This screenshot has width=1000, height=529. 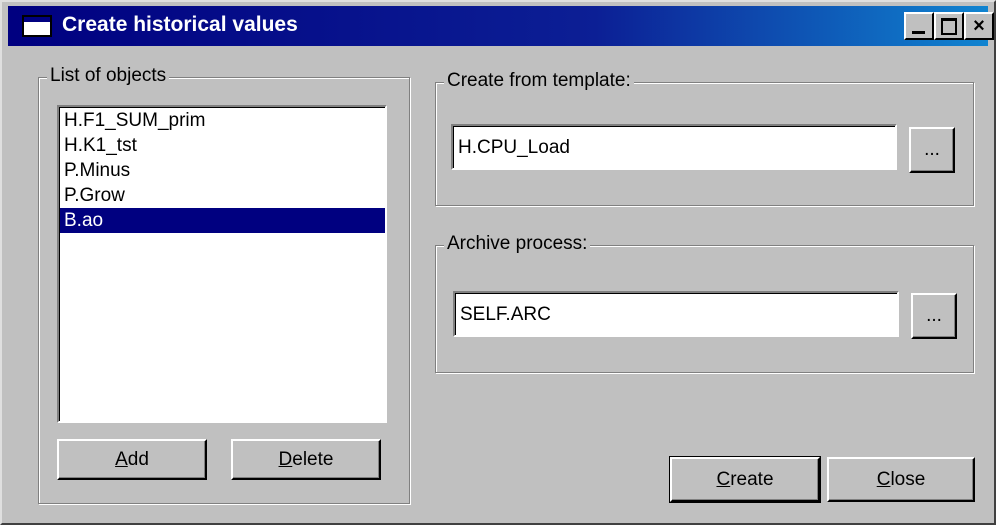 What do you see at coordinates (180, 24) in the screenshot?
I see `window-title: Create historical values` at bounding box center [180, 24].